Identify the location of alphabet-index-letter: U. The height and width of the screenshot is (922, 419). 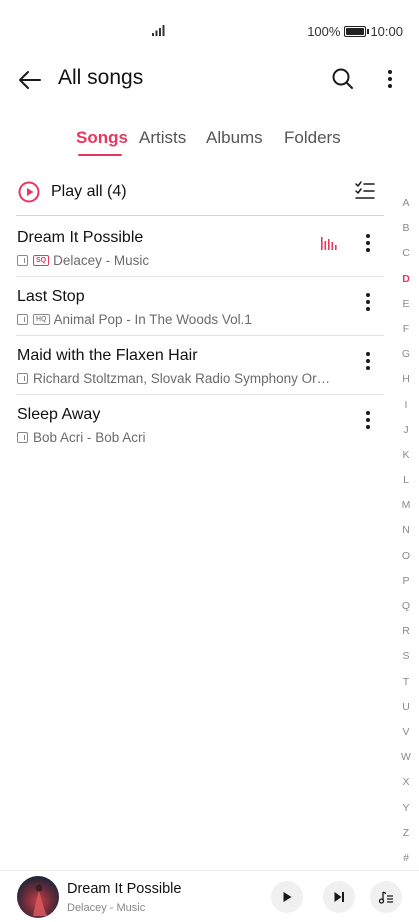
(406, 707).